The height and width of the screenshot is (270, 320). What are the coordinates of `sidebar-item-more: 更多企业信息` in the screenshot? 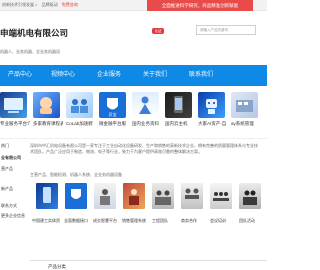 It's located at (13, 216).